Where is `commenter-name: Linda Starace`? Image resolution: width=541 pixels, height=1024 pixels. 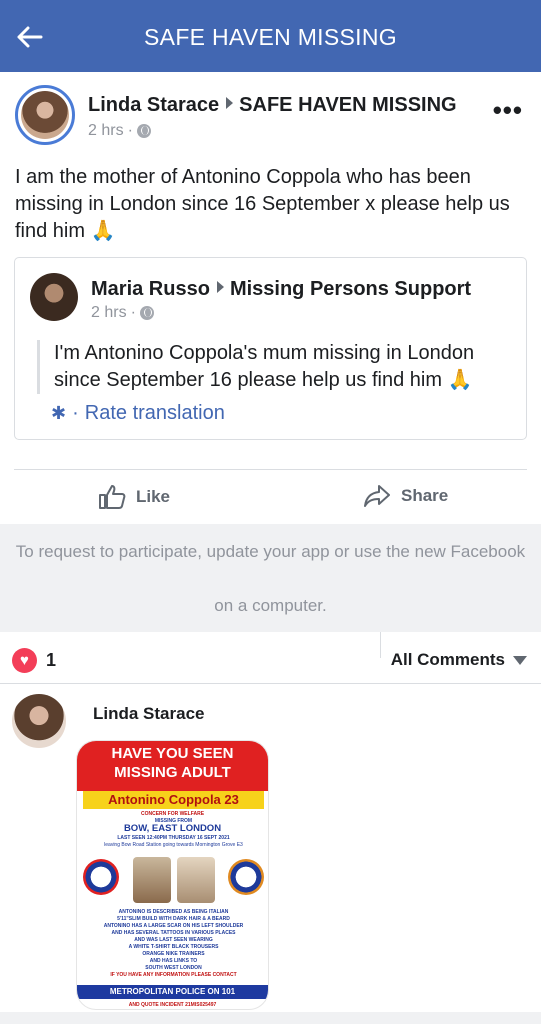
commenter-name: Linda Starace is located at coordinates (149, 714).